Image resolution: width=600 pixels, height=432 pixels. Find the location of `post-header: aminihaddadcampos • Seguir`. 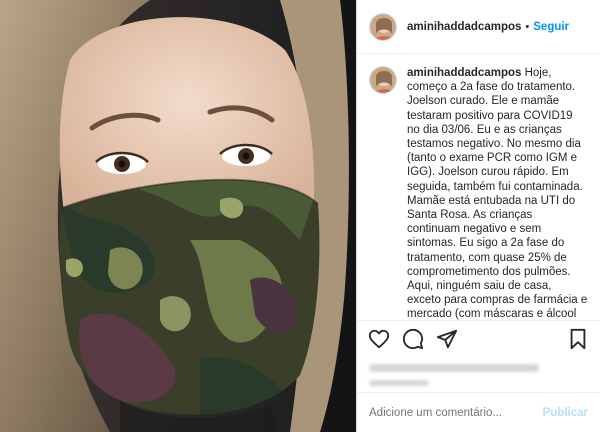

post-header: aminihaddadcampos • Seguir is located at coordinates (478, 27).